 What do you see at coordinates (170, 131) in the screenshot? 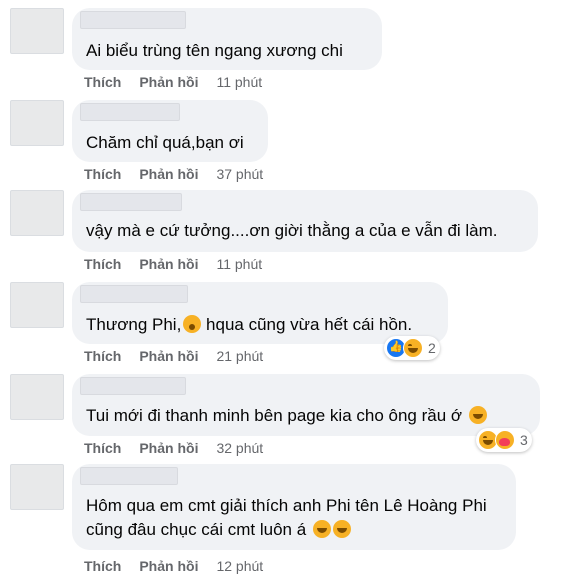
I see `comment-bubble: Chăm chỉ quá,bạn ơi` at bounding box center [170, 131].